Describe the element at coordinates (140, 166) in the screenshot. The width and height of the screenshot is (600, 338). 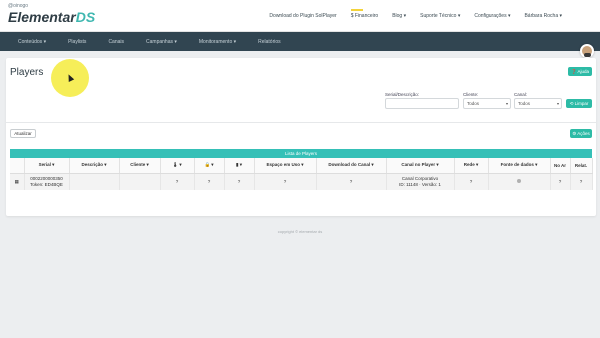
I see `header-cliente: Cliente ▾` at that location.